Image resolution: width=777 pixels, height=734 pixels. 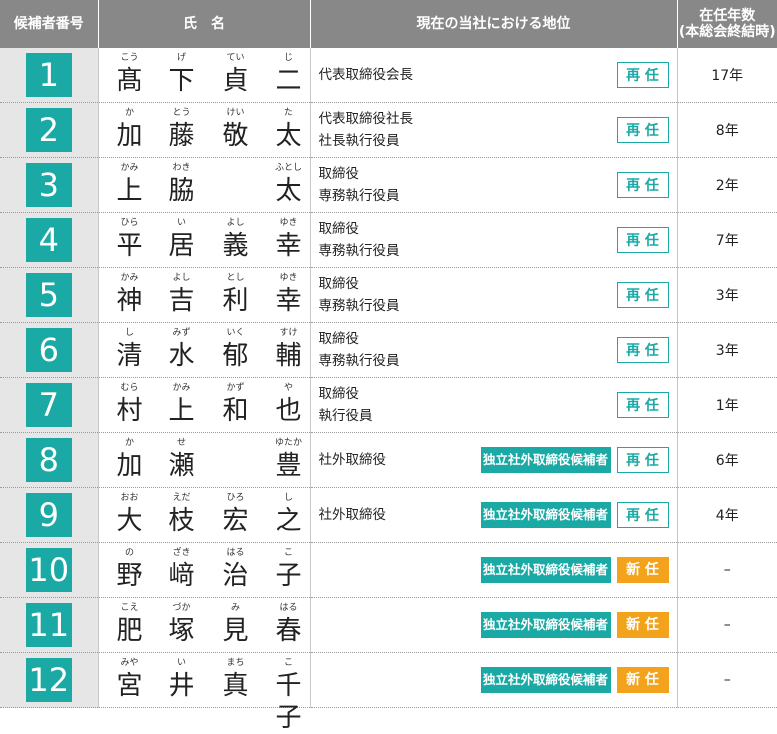 What do you see at coordinates (288, 113) in the screenshot?
I see `ruby-text: た` at bounding box center [288, 113].